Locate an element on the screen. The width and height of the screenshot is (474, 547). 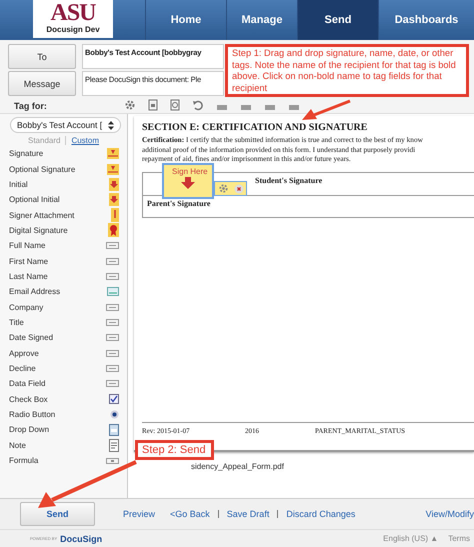
tag-item: Last Name is located at coordinates (28, 276).